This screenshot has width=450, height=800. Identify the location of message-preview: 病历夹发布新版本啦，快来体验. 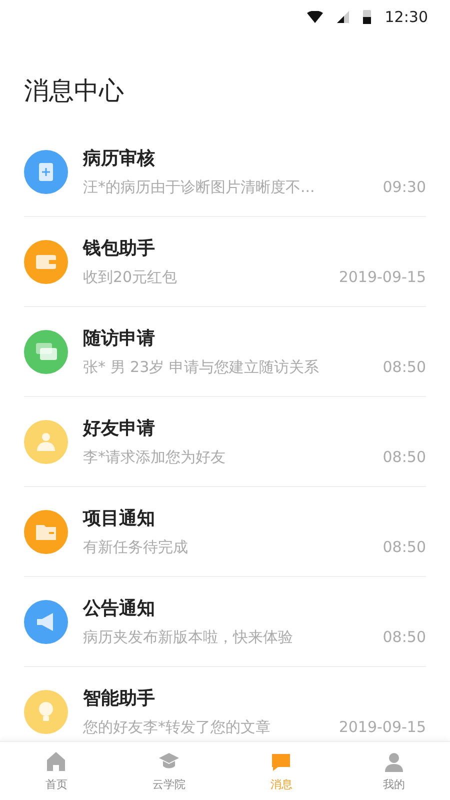
(188, 637).